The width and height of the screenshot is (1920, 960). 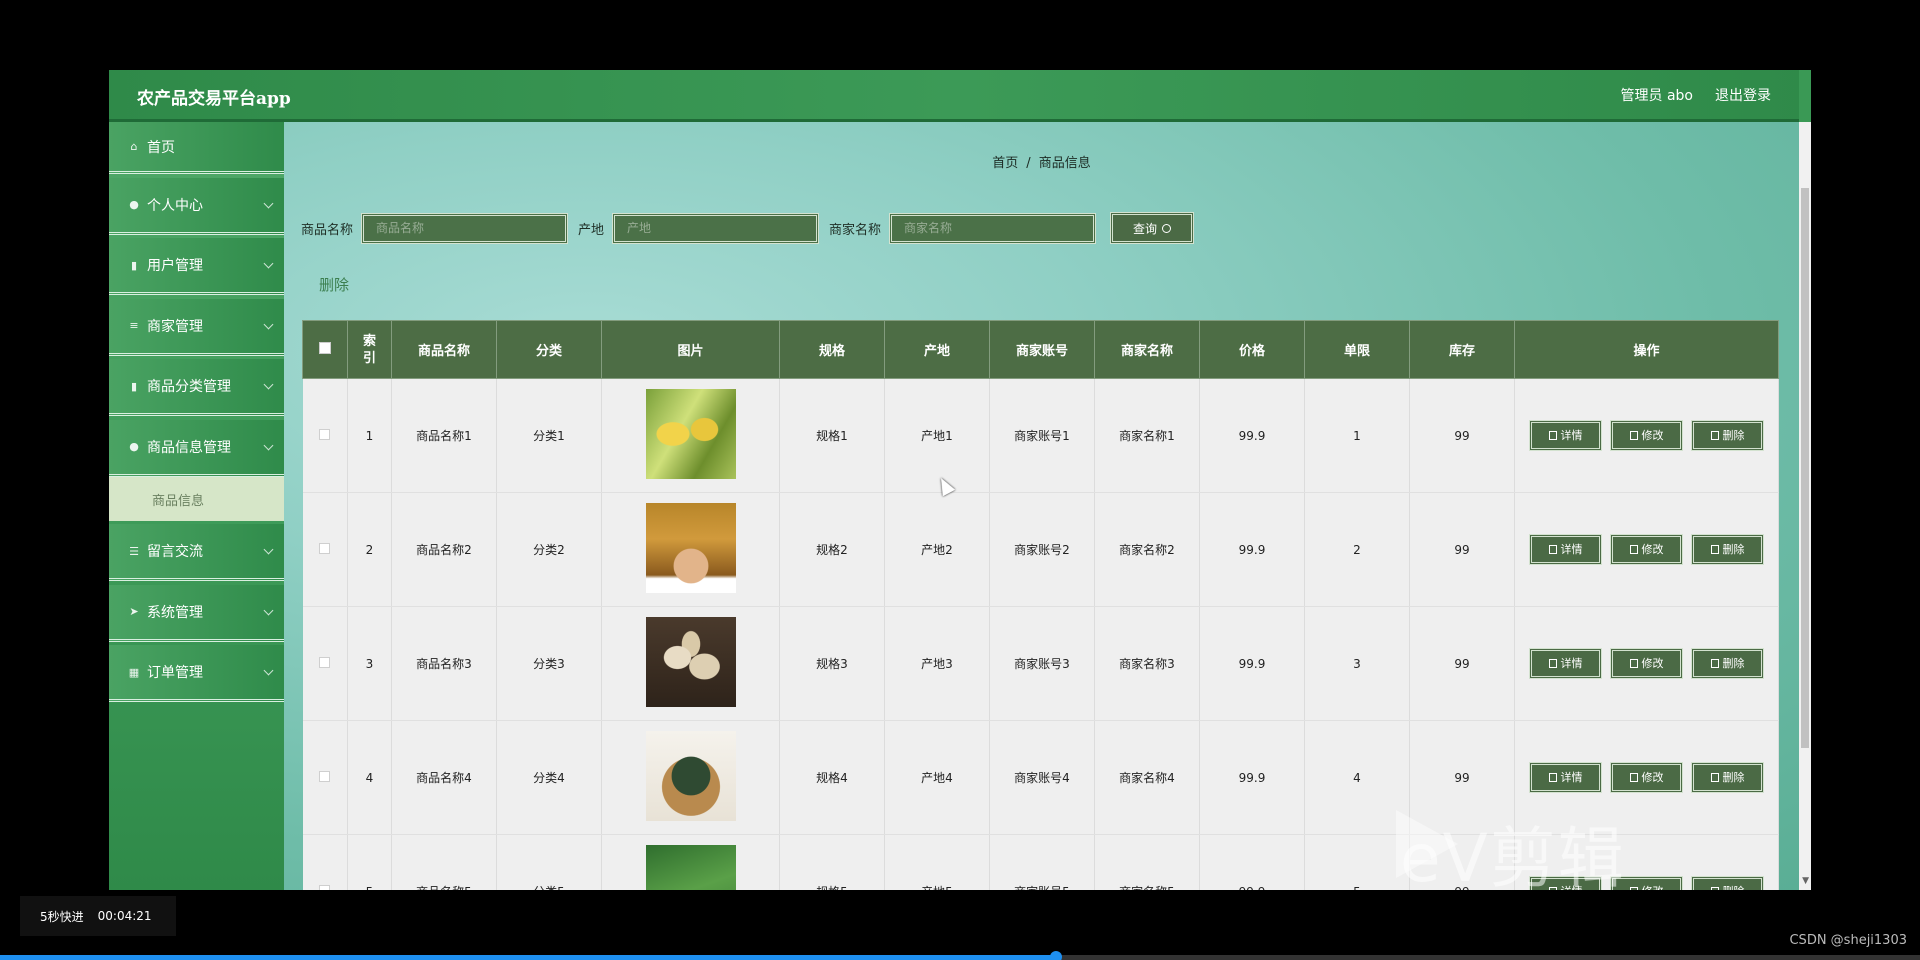 What do you see at coordinates (1357, 549) in the screenshot?
I see `cell-limit: 2` at bounding box center [1357, 549].